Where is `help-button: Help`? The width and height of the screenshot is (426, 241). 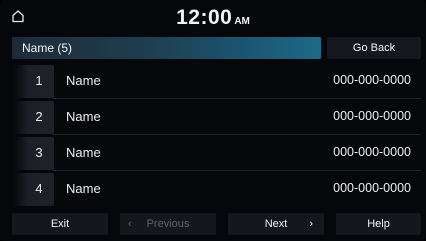
help-button: Help is located at coordinates (378, 224).